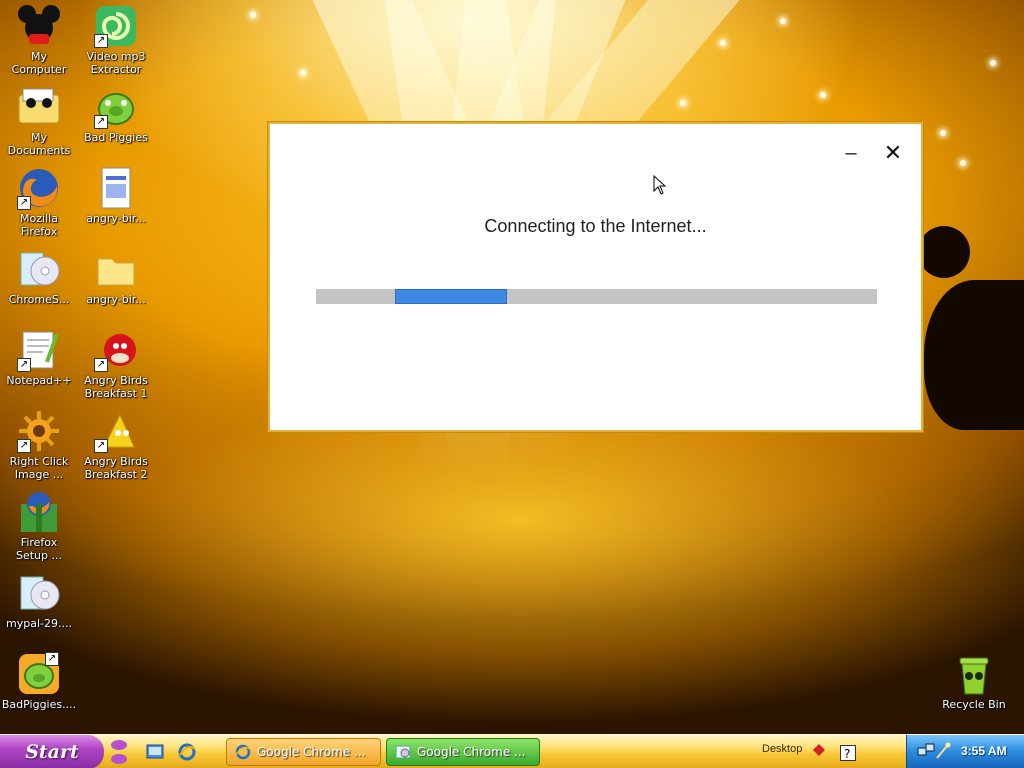 This screenshot has width=1024, height=768. What do you see at coordinates (39, 350) in the screenshot?
I see `notepad-plus-plus-icon: ↗` at bounding box center [39, 350].